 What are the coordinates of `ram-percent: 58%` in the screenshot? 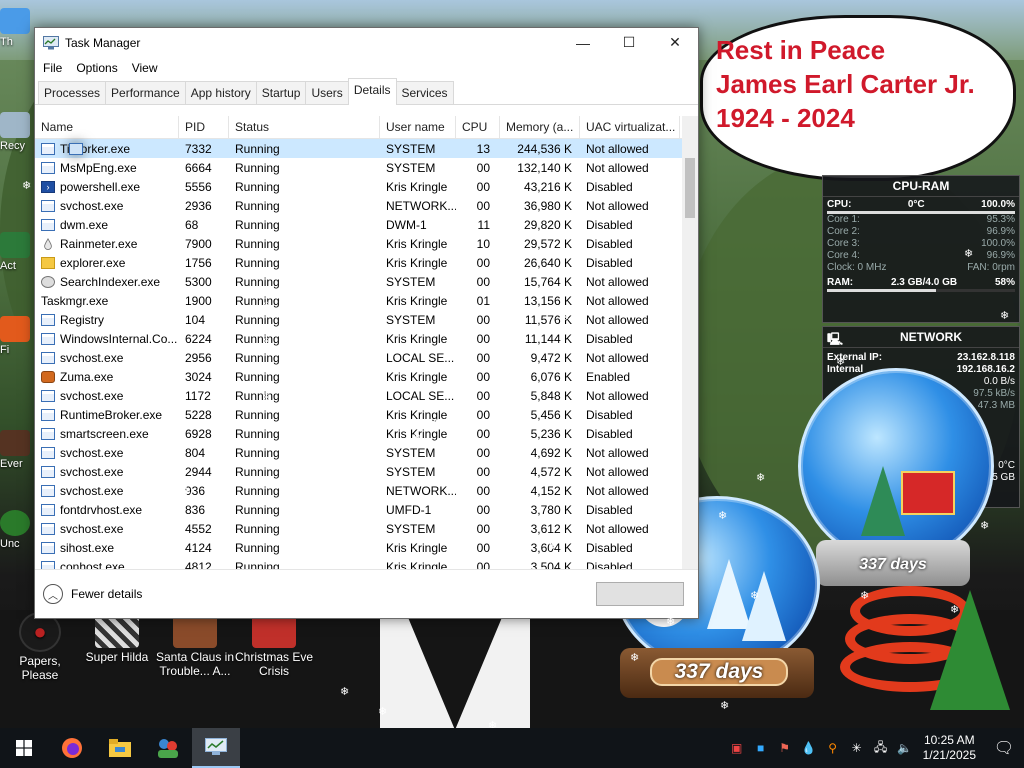 It's located at (1004, 282).